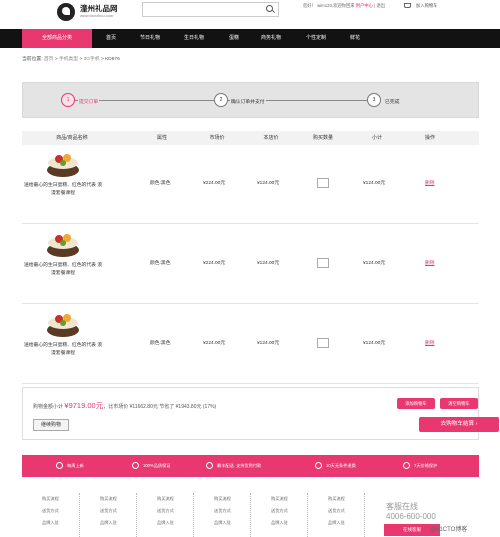  What do you see at coordinates (209, 465) in the screenshot?
I see `delivery-icon` at bounding box center [209, 465].